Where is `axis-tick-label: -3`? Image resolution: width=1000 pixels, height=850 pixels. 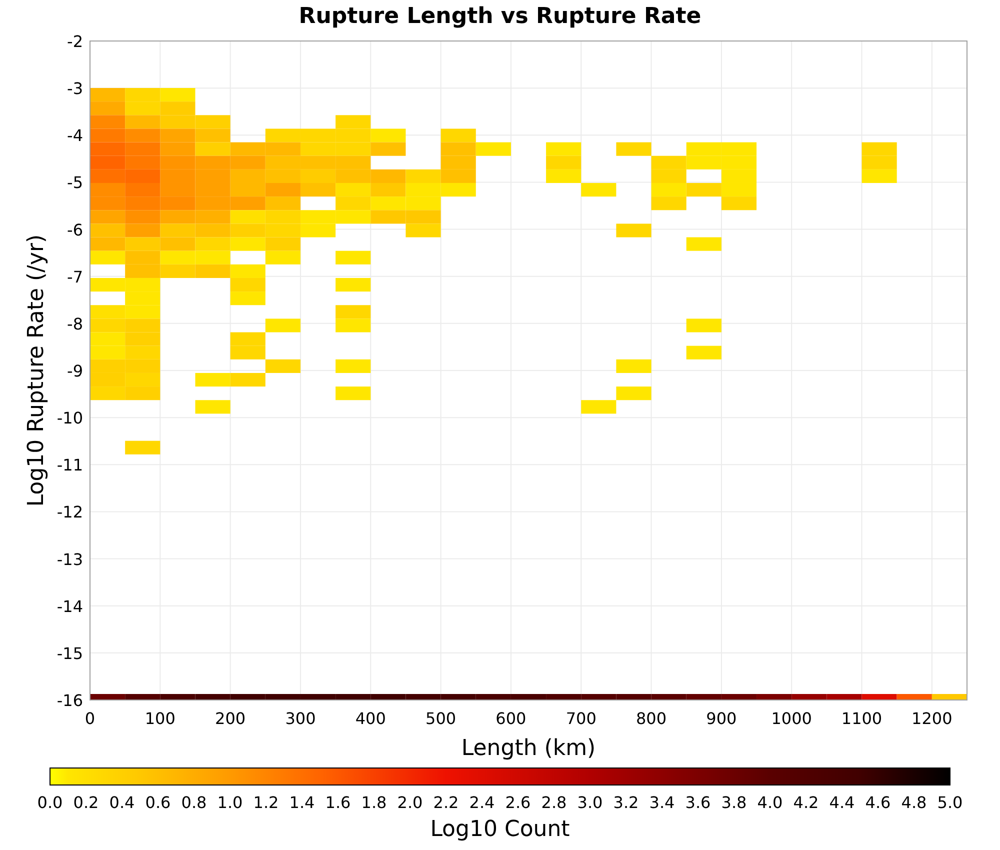
axis-tick-label: -3 is located at coordinates (75, 88).